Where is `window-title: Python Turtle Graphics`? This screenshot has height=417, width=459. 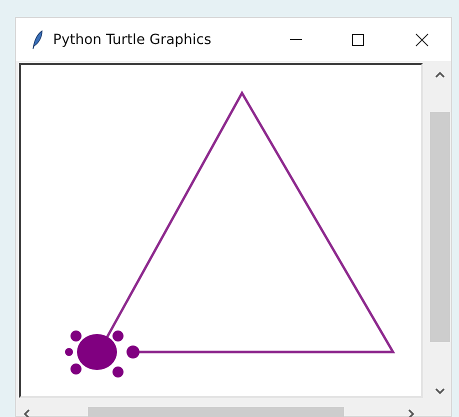 window-title: Python Turtle Graphics is located at coordinates (132, 40).